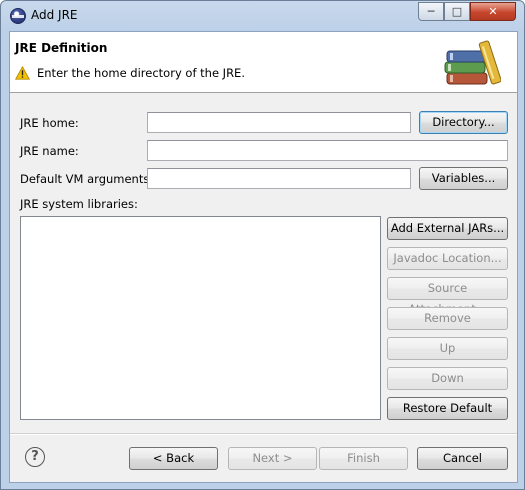 This screenshot has height=490, width=525. I want to click on back-button: < Back, so click(173, 458).